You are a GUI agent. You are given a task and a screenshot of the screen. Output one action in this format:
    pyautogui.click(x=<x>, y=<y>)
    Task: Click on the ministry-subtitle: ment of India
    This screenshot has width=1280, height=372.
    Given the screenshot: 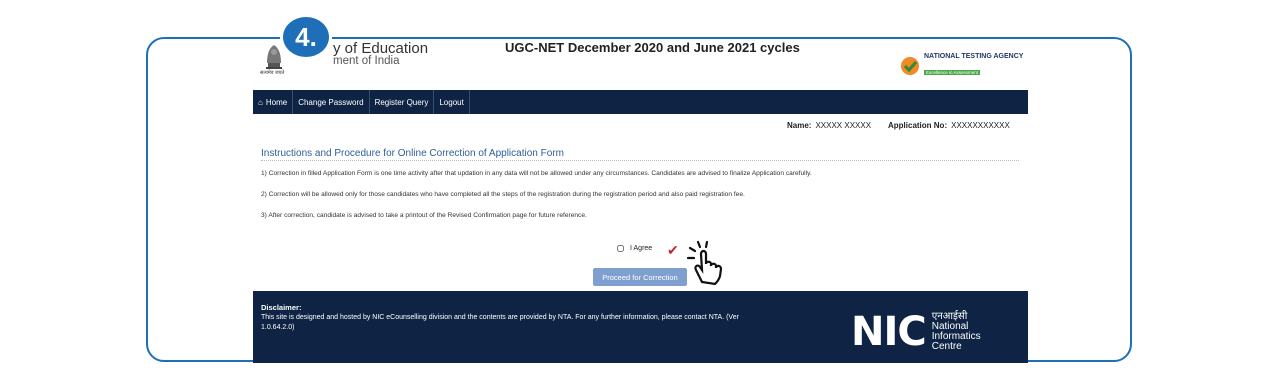 What is the action you would take?
    pyautogui.click(x=366, y=61)
    